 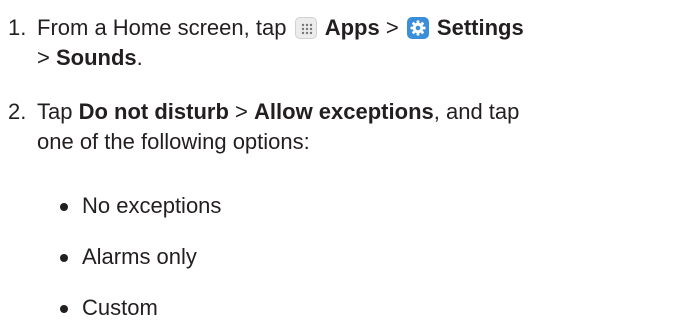 I want to click on step-text-lead: From a Home screen, tap, so click(x=162, y=27).